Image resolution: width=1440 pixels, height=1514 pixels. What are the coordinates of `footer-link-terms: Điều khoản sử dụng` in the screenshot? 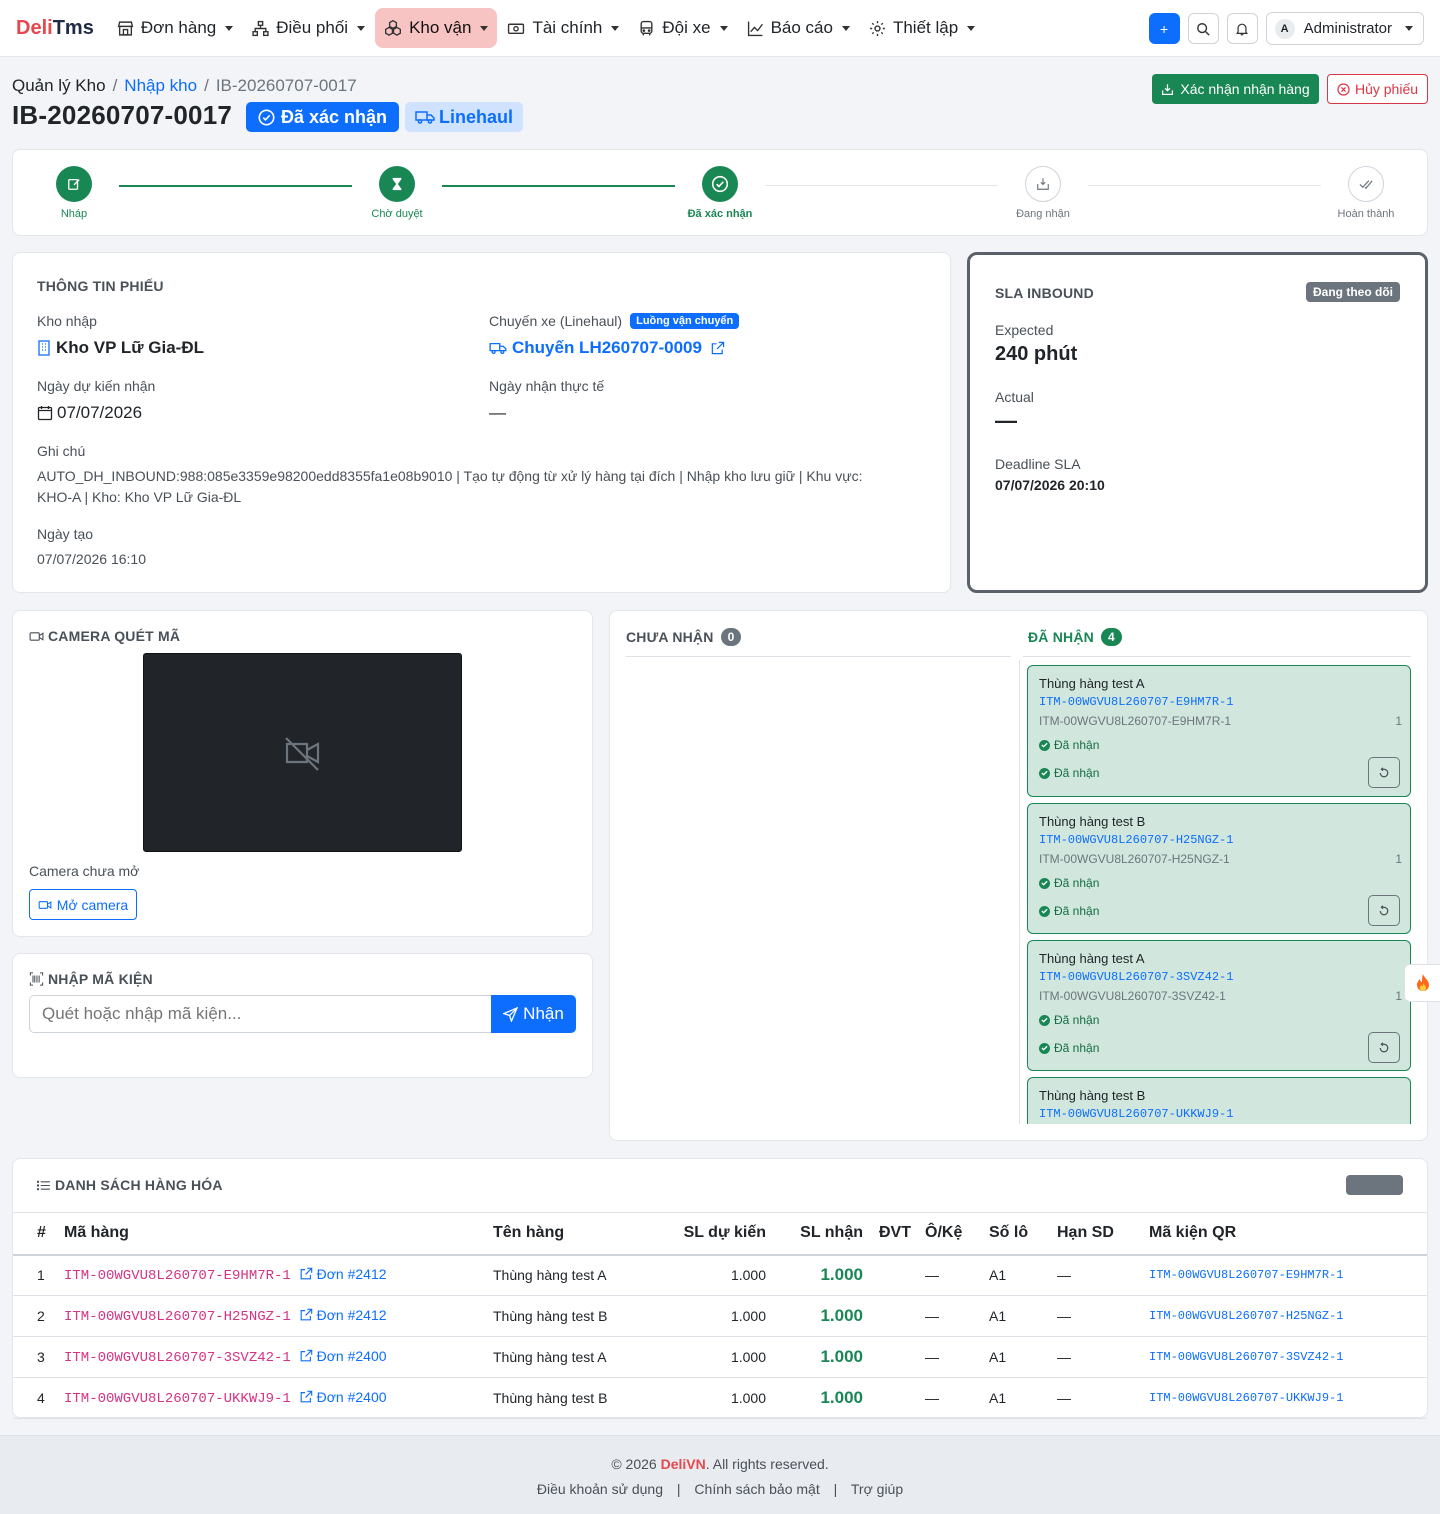 It's located at (600, 1489).